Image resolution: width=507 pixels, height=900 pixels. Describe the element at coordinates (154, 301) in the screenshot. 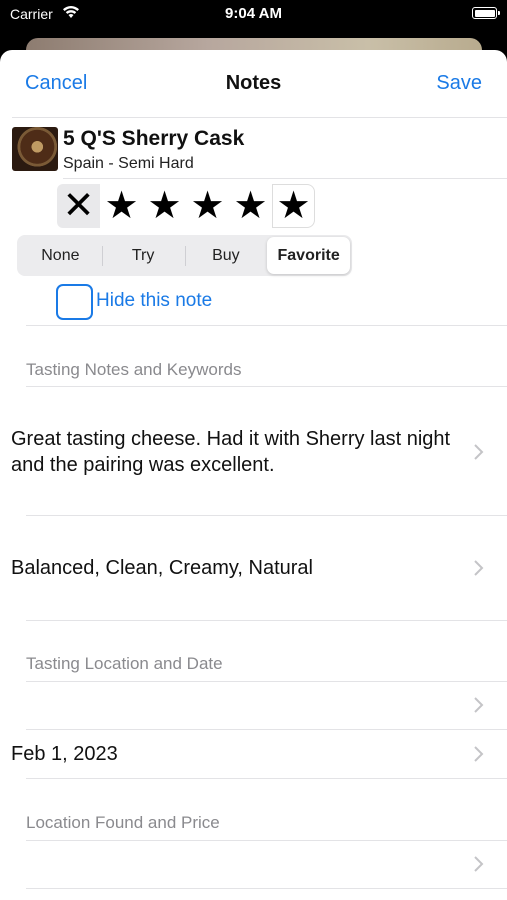

I see `hide-note-label: Hide this note` at that location.